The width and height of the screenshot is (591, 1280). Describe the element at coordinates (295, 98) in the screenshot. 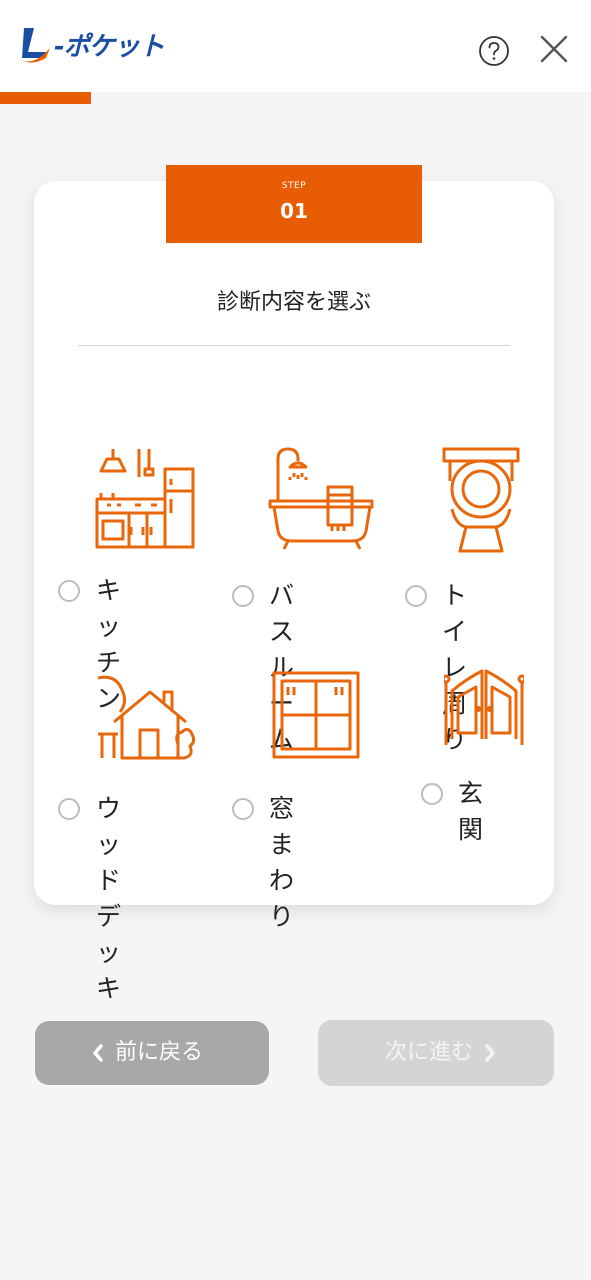

I see `progress-bar` at that location.